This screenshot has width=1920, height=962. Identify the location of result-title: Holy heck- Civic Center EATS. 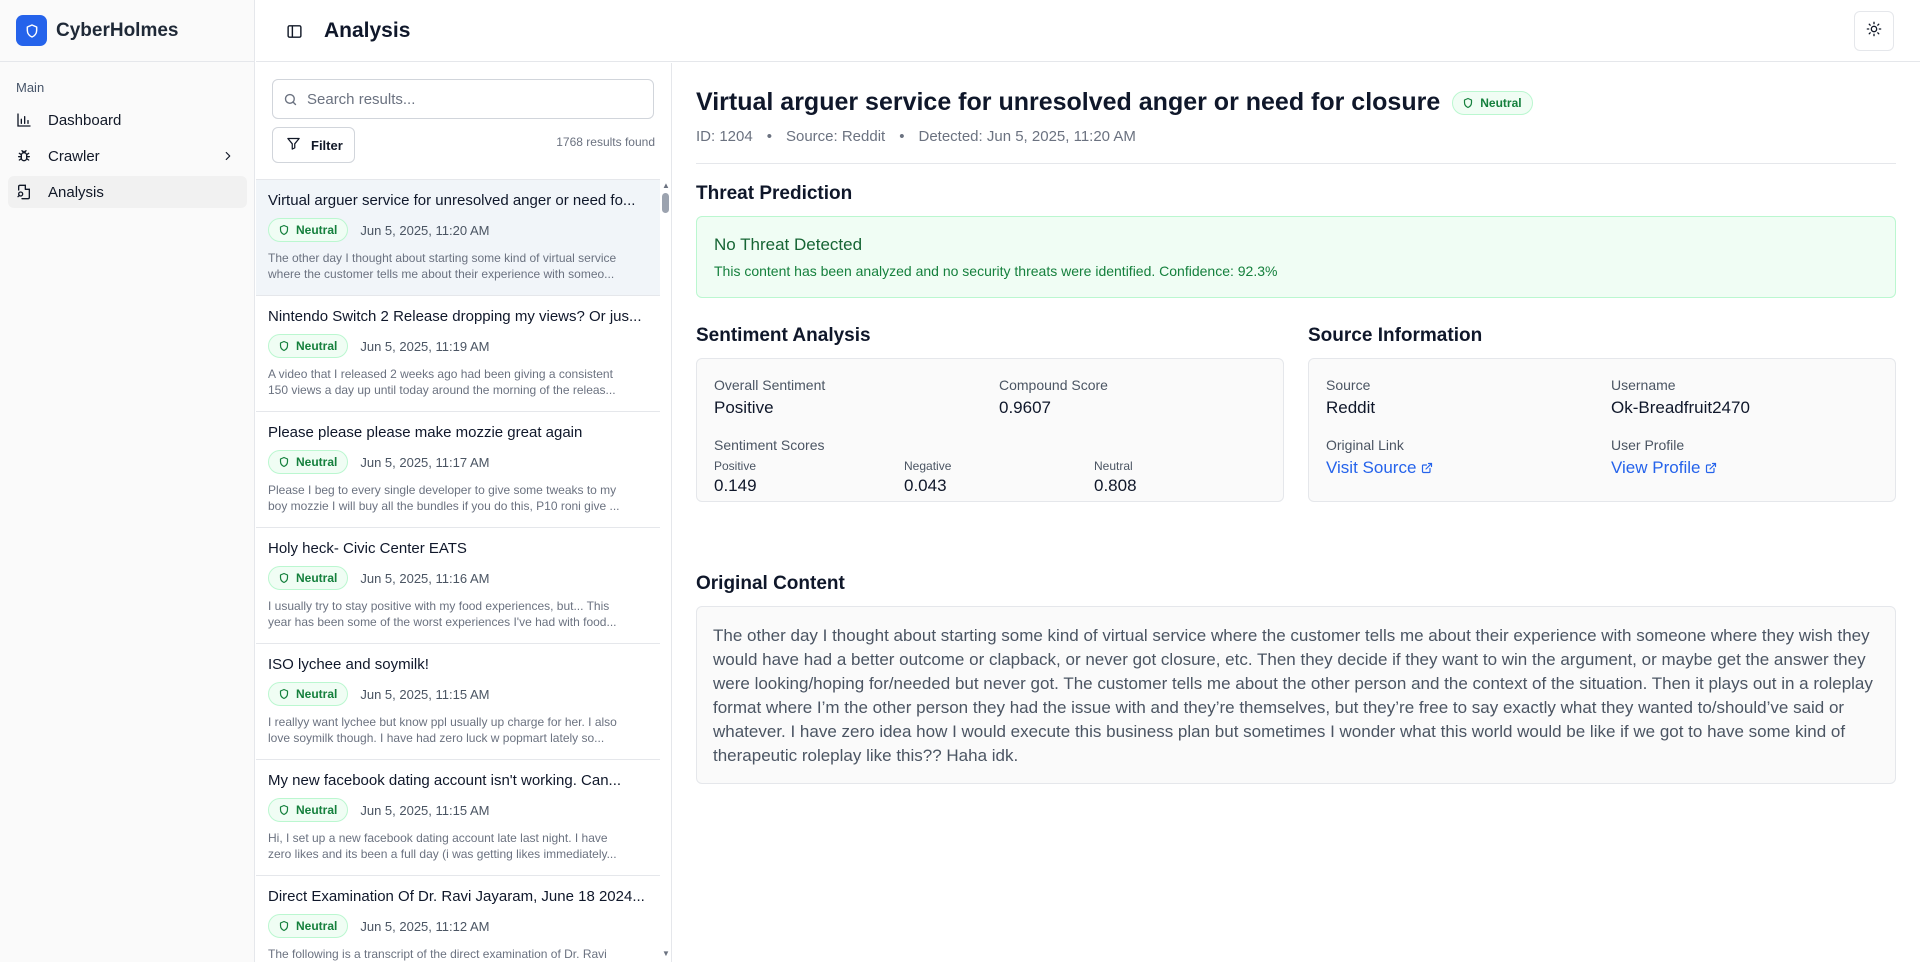
(367, 548).